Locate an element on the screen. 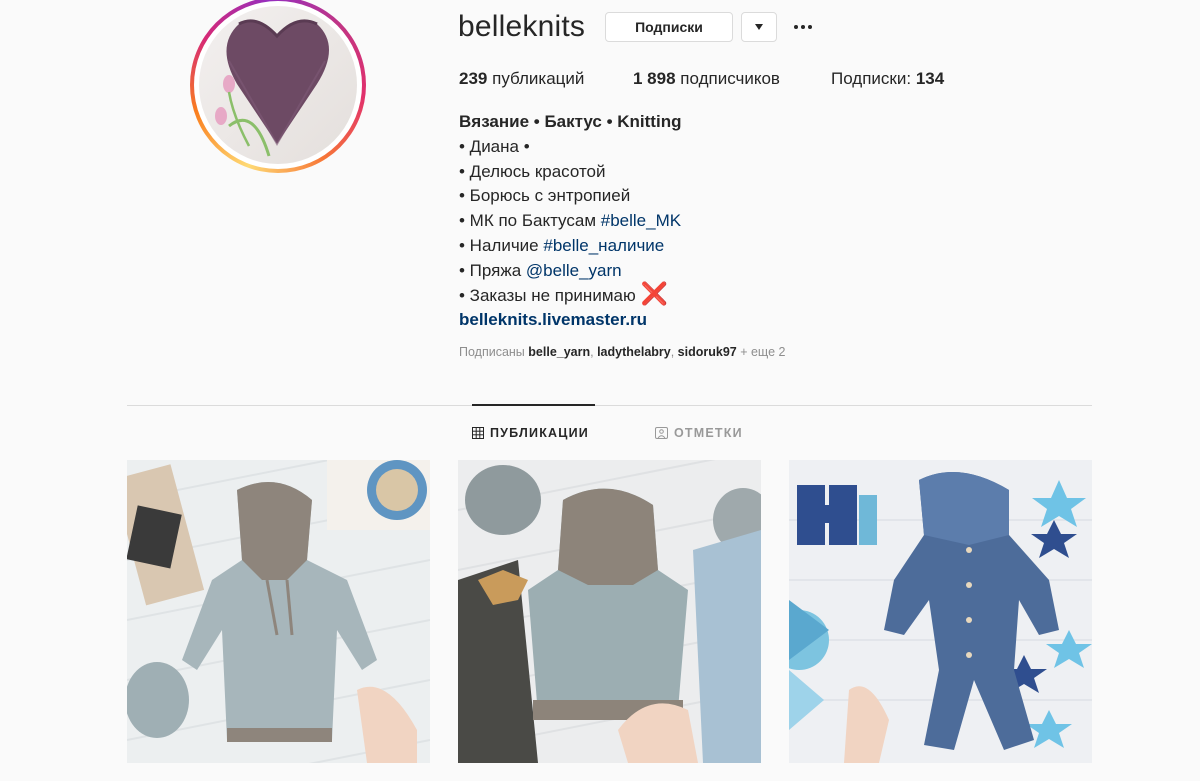 The image size is (1200, 781). follower-username: belle_yarn is located at coordinates (559, 352).